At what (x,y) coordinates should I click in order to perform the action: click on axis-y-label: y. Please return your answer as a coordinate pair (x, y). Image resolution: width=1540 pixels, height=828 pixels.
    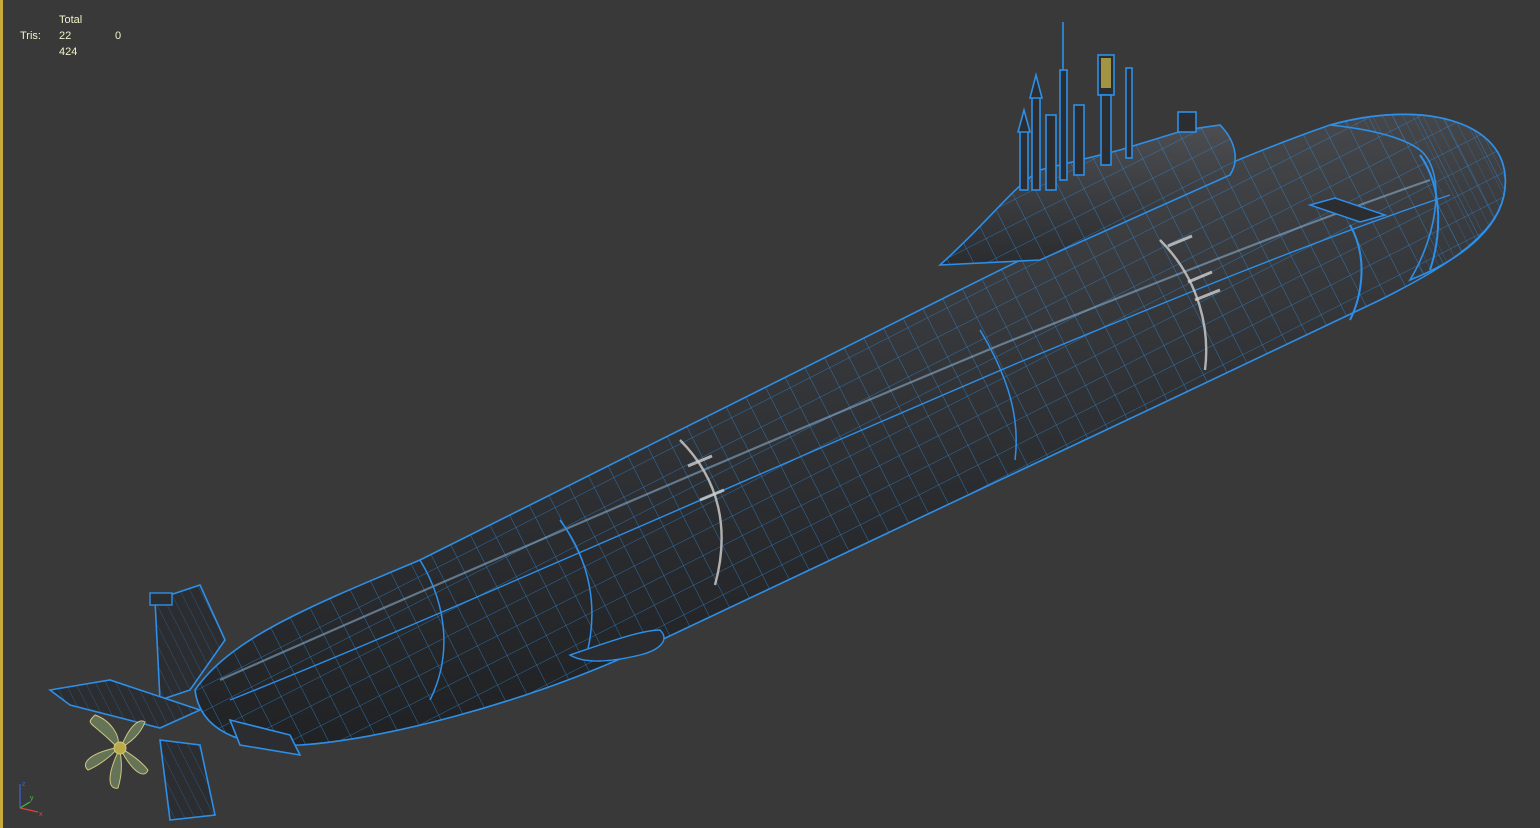
    Looking at the image, I should click on (32, 798).